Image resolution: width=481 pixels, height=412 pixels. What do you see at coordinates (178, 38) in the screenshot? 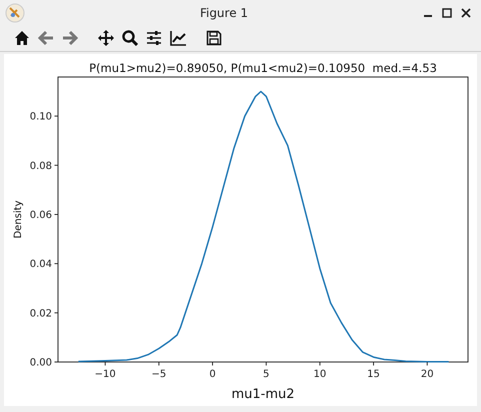
I see `line-chart-icon` at bounding box center [178, 38].